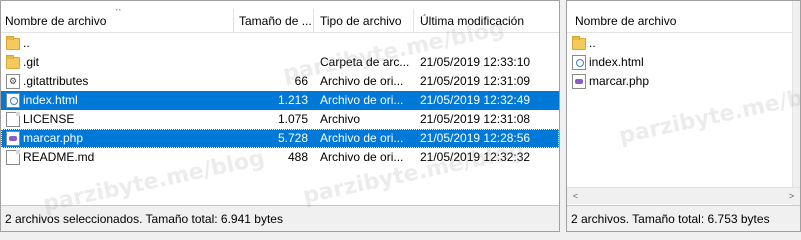 The image size is (801, 240). What do you see at coordinates (292, 119) in the screenshot?
I see `local-cell-size: 1.075` at bounding box center [292, 119].